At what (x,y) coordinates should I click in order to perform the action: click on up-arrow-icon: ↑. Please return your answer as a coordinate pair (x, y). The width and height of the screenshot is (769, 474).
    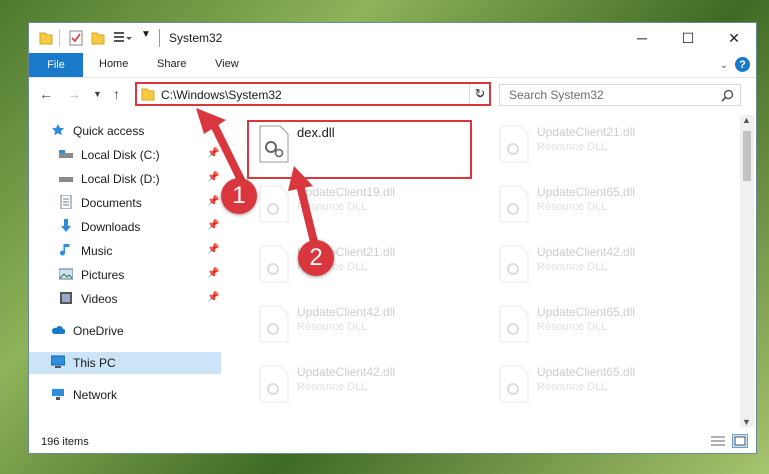
    Looking at the image, I should click on (116, 94).